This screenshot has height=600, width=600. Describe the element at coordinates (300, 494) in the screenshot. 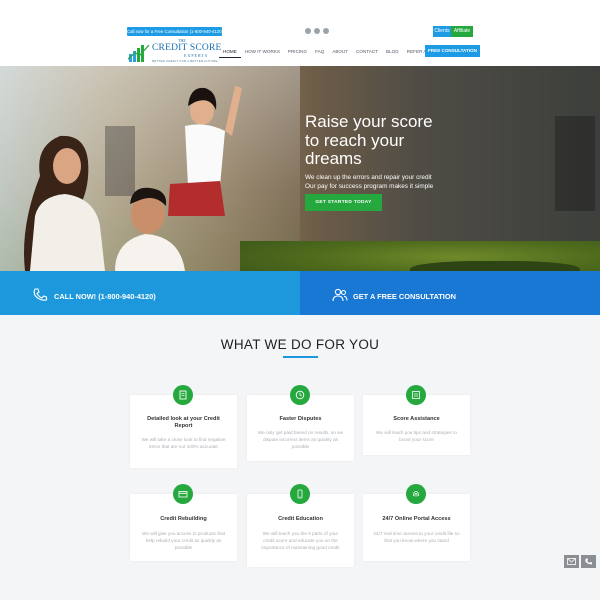

I see `mobile-icon` at that location.